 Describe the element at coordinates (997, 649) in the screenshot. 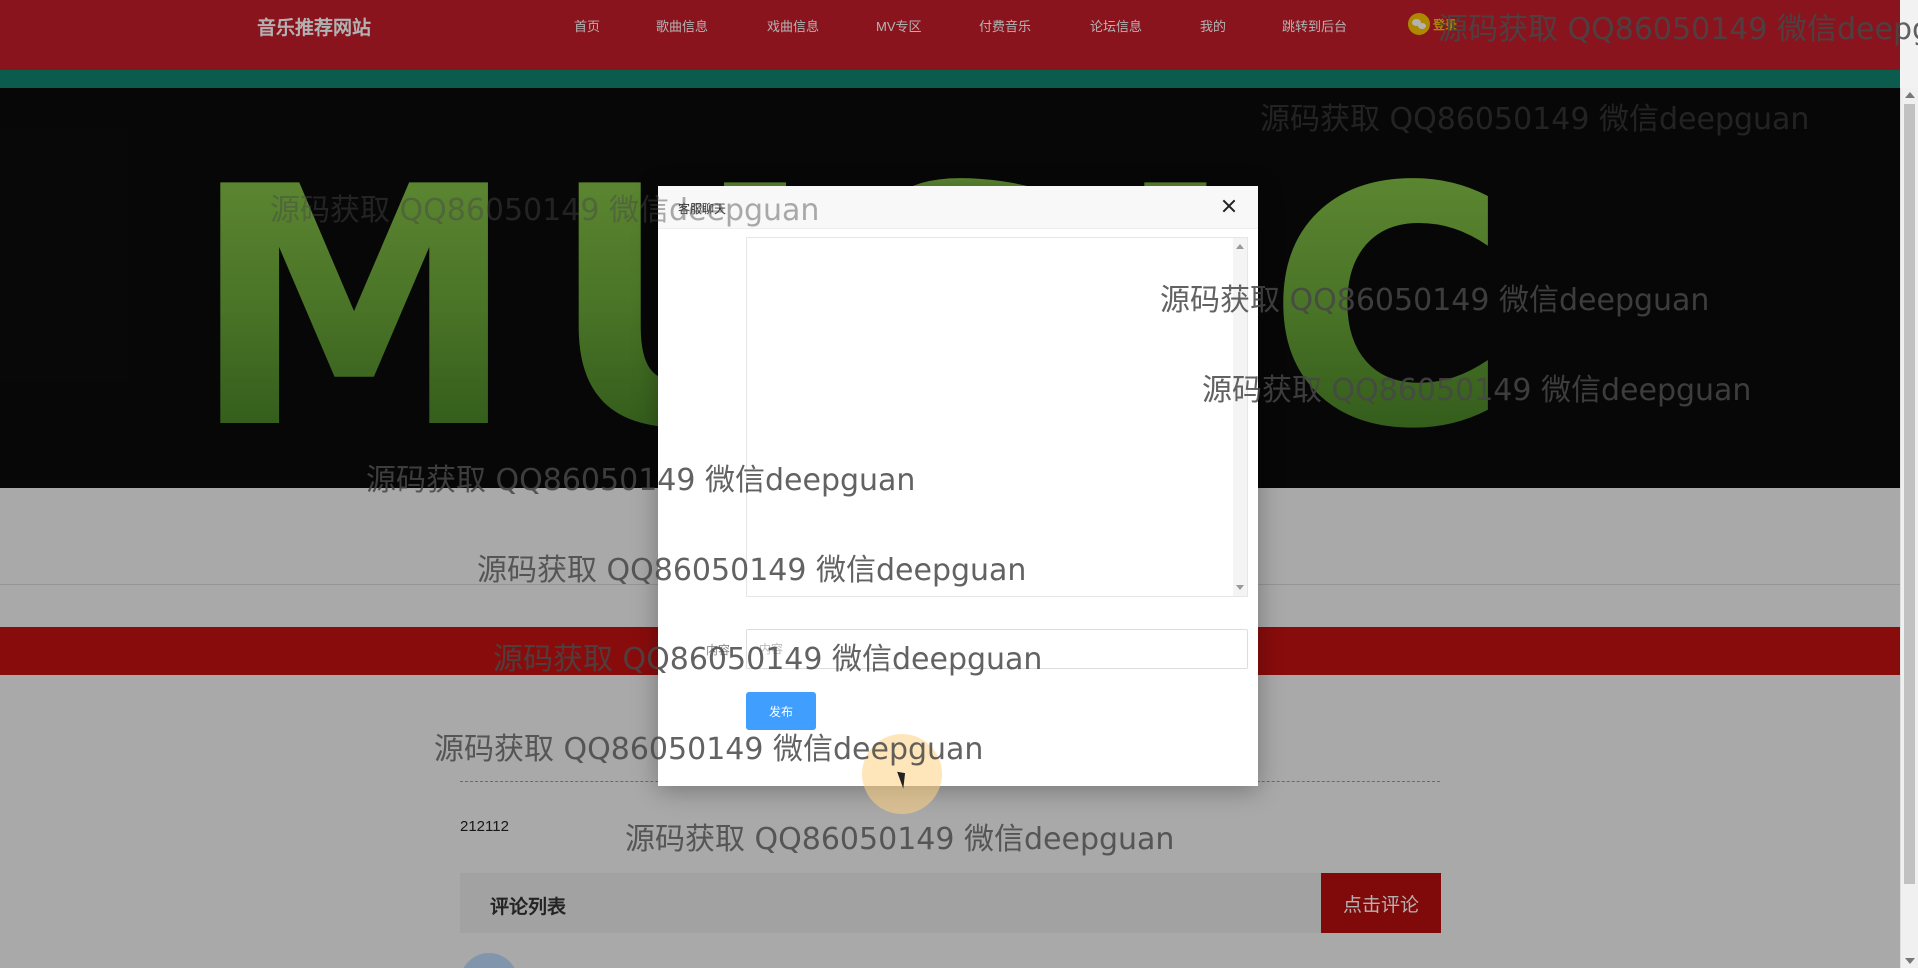

I see `message-input` at that location.